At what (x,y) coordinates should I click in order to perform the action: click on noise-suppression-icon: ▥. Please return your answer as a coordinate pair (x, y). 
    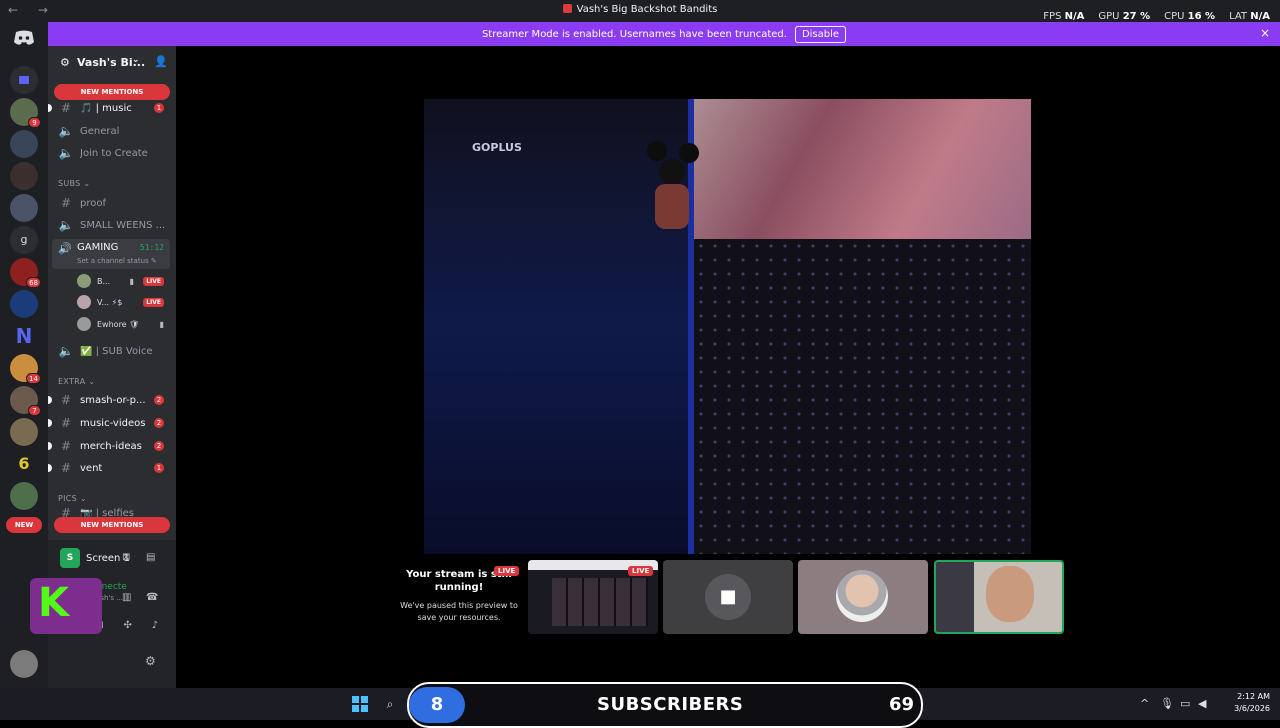
    Looking at the image, I should click on (126, 597).